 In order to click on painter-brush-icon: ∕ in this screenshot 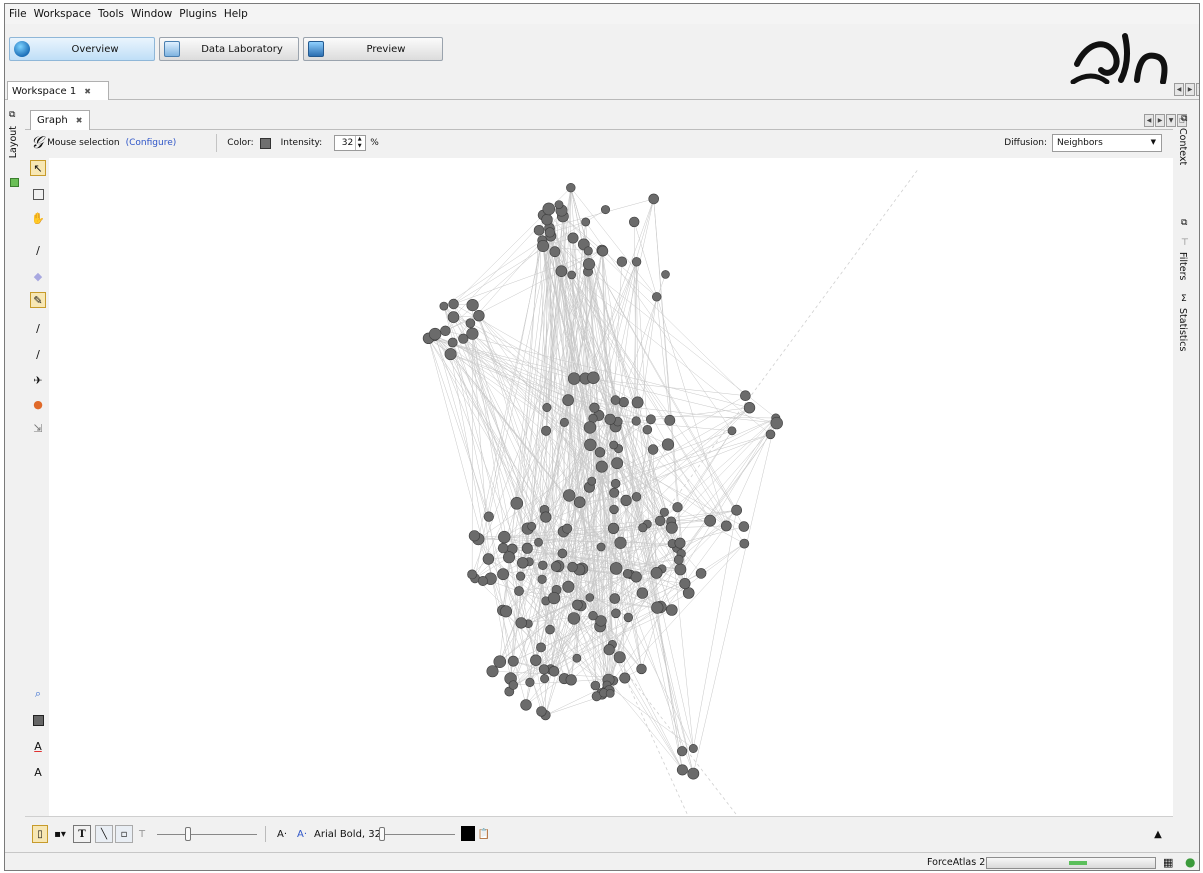, I will do `click(38, 250)`.